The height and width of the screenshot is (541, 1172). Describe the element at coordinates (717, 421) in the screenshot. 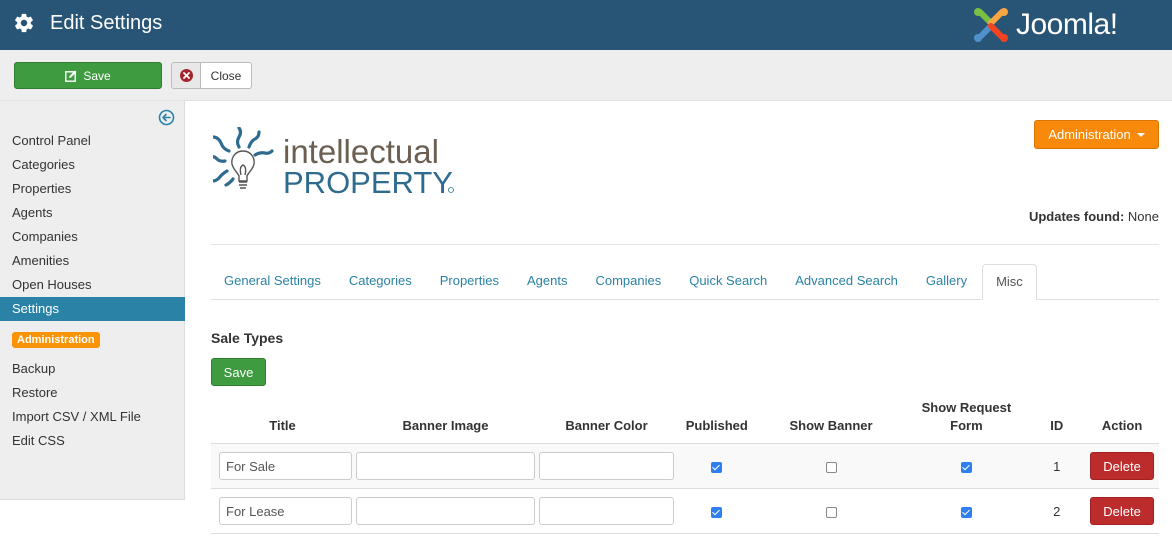

I see `column-header-published: Published` at that location.